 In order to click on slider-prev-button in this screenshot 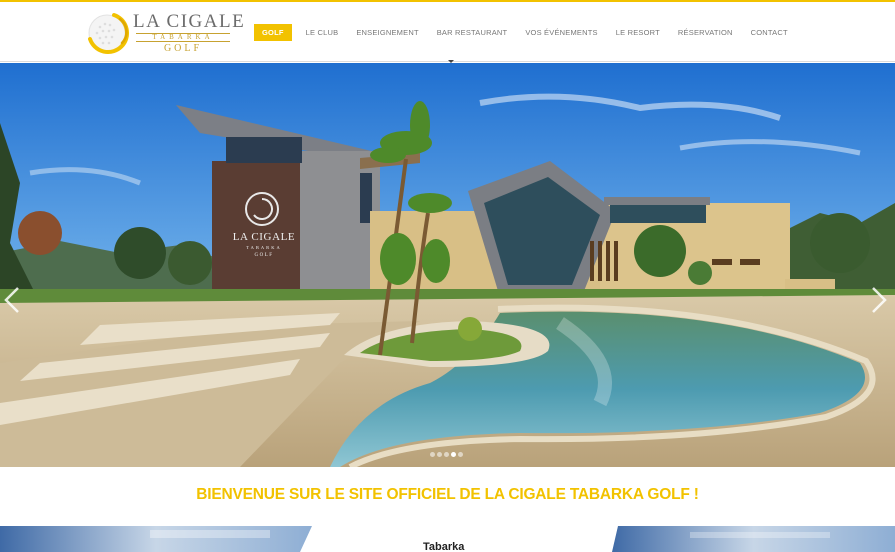, I will do `click(12, 300)`.